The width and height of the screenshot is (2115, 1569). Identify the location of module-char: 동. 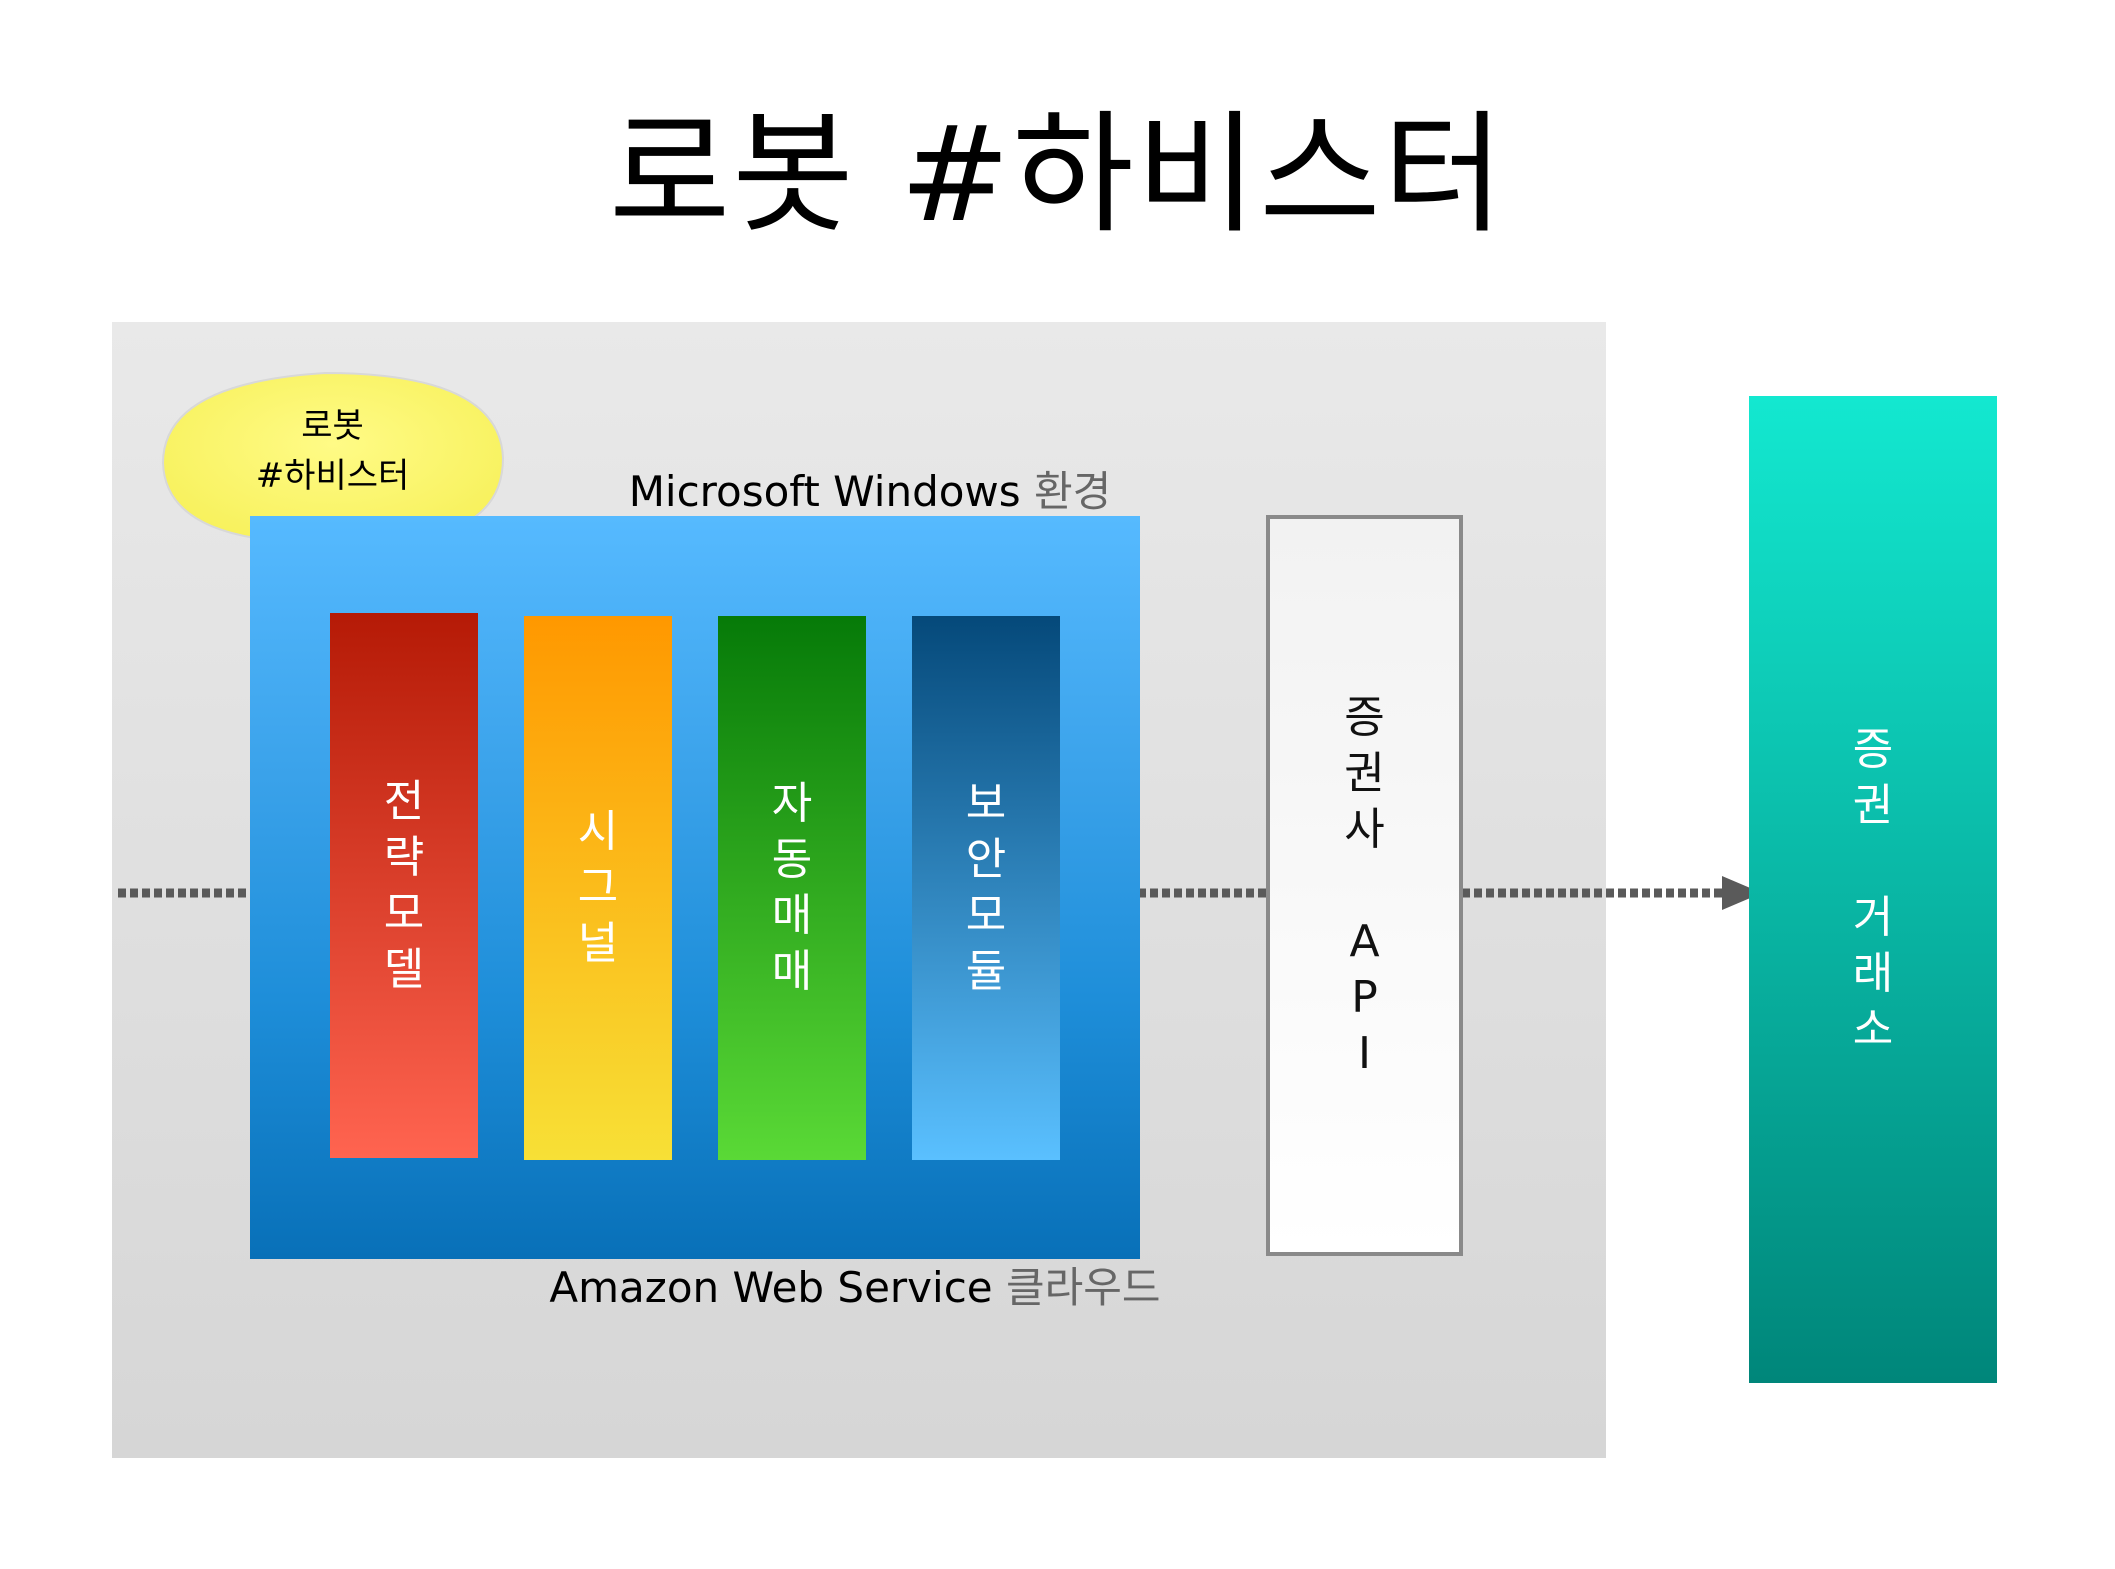
(792, 859).